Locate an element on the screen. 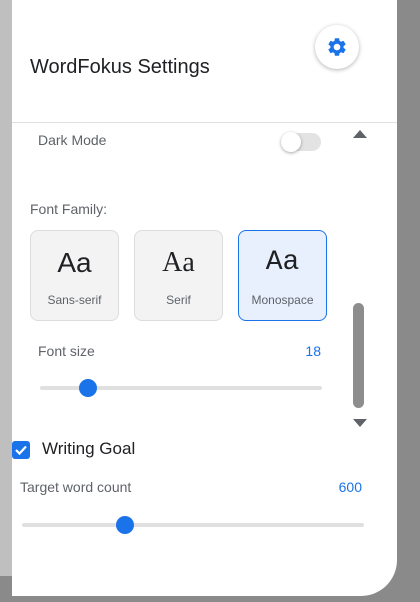  writing-goal-checkbox is located at coordinates (21, 450).